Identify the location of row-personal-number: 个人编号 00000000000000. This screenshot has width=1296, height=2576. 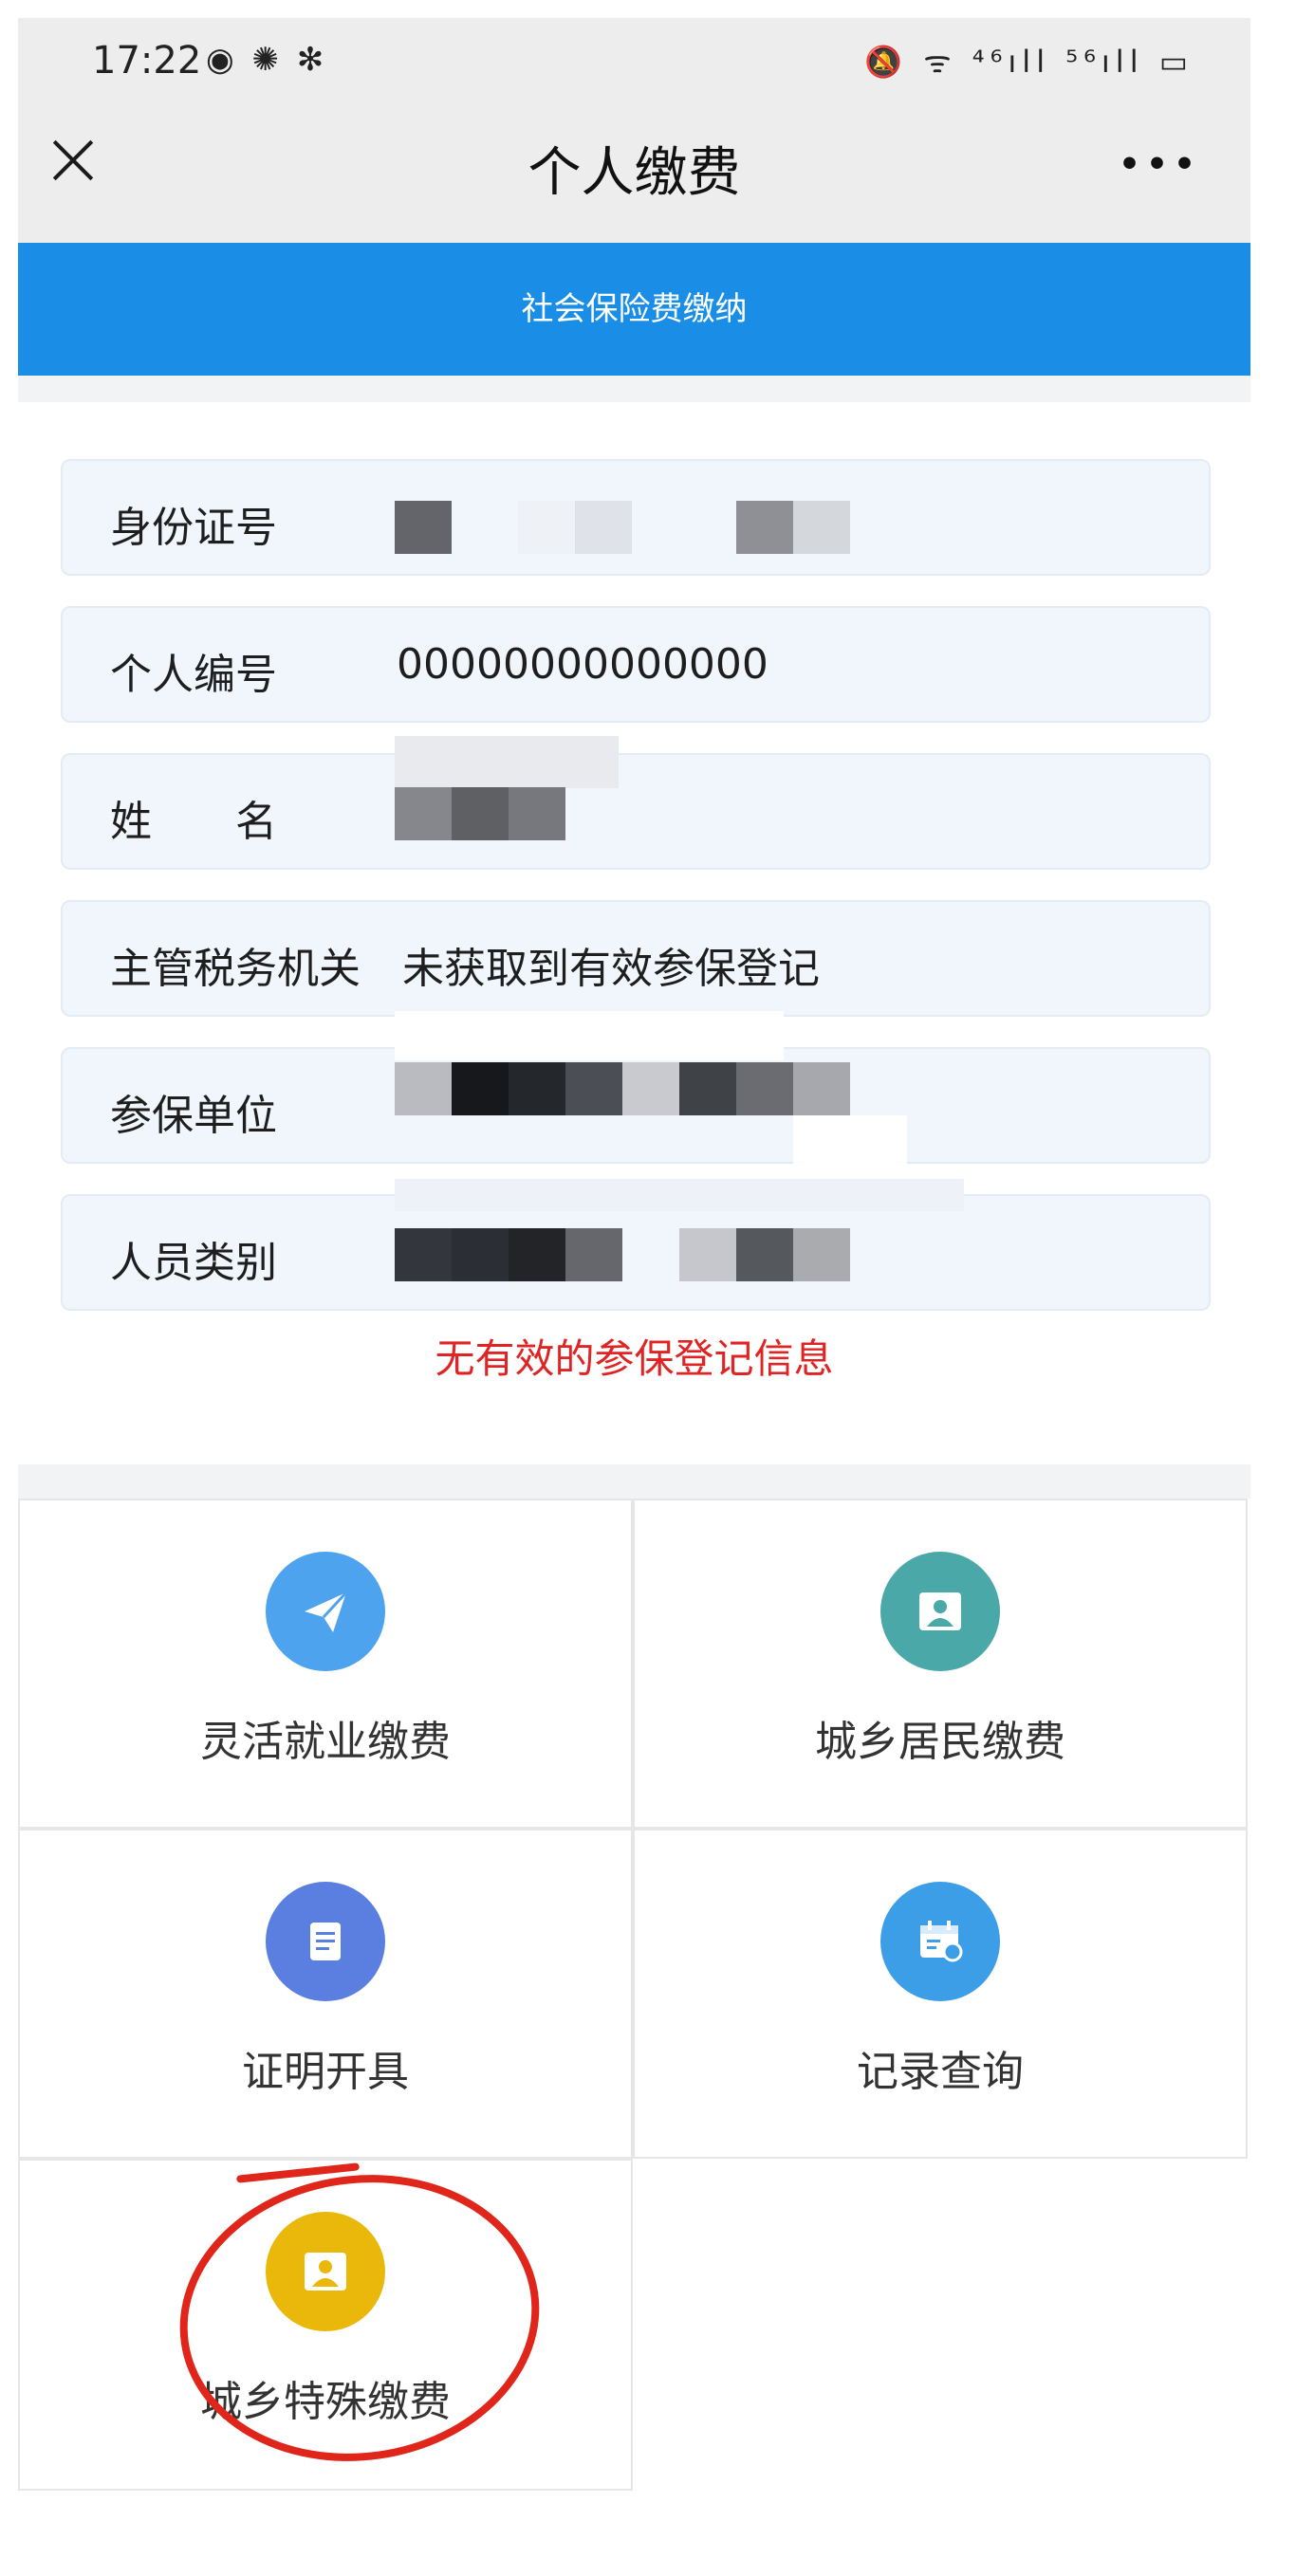
(636, 664).